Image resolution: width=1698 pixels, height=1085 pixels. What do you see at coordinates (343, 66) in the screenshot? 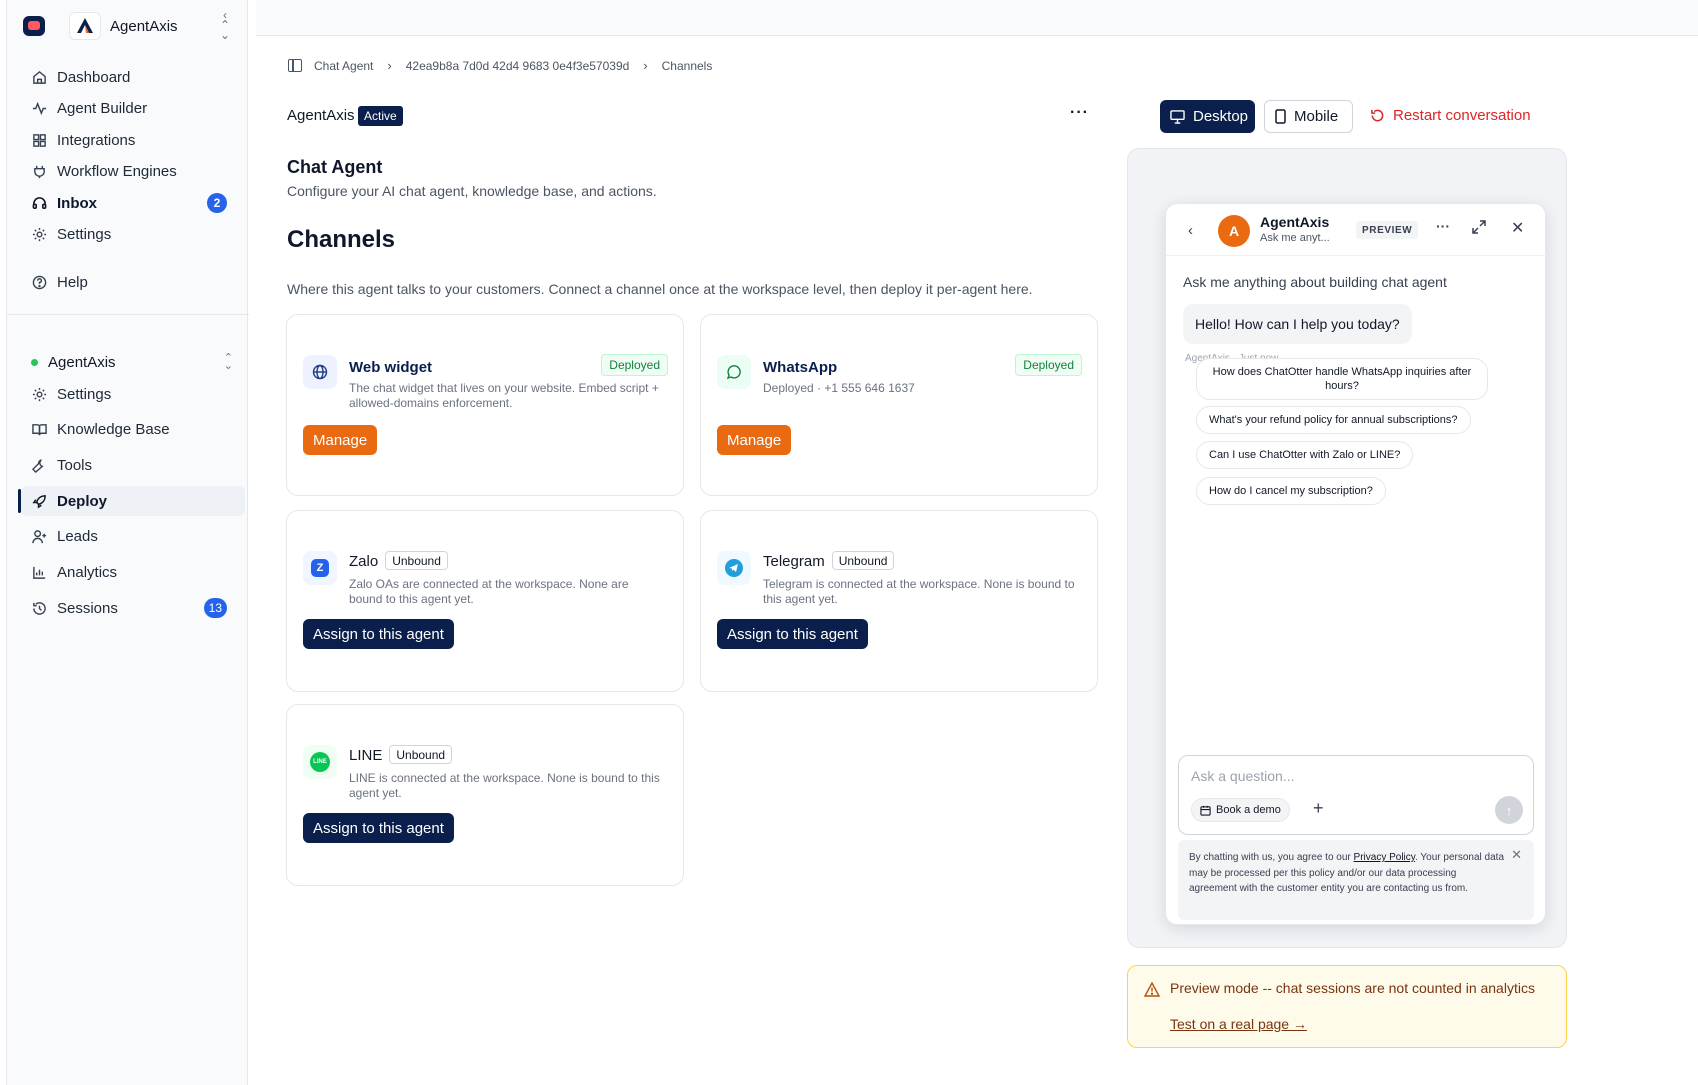
I see `breadcrumb-item: Chat Agent` at bounding box center [343, 66].